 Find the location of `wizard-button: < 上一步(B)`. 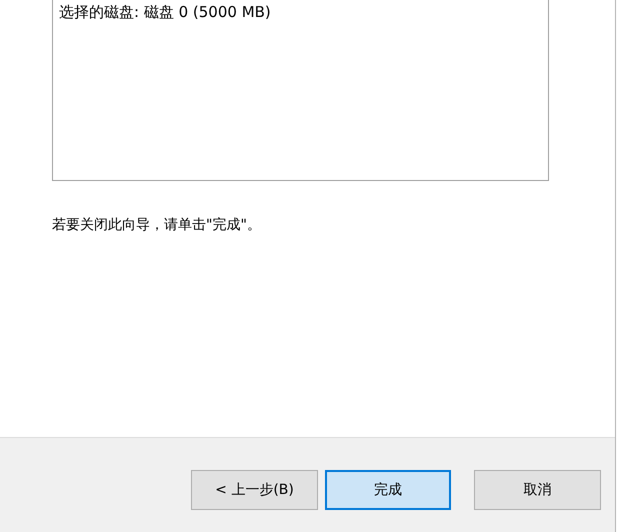

wizard-button: < 上一步(B) is located at coordinates (254, 490).